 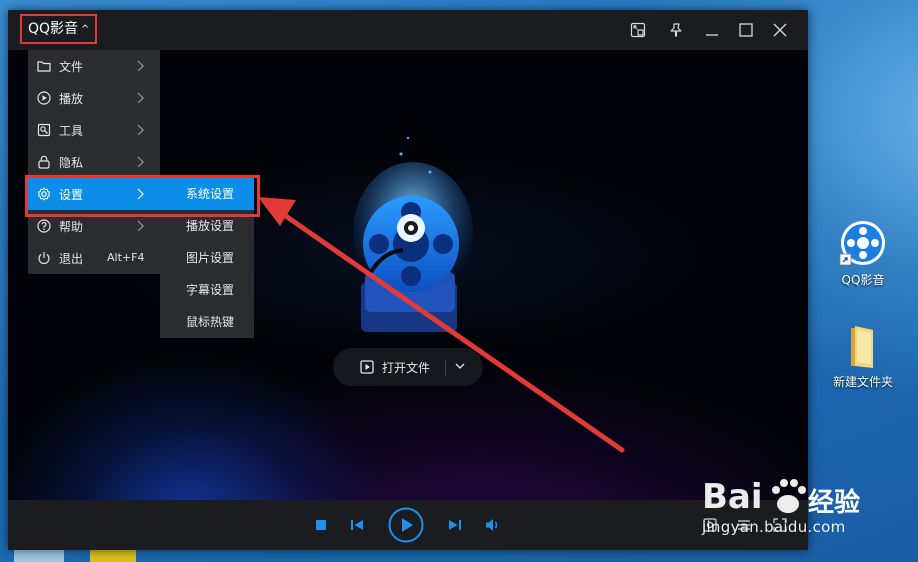 What do you see at coordinates (71, 259) in the screenshot?
I see `menu-item-label: 退出` at bounding box center [71, 259].